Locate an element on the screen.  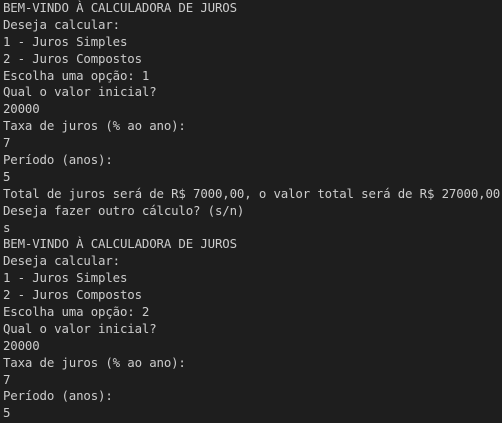
terminal-line: Escolha uma opção: 1 is located at coordinates (76, 75).